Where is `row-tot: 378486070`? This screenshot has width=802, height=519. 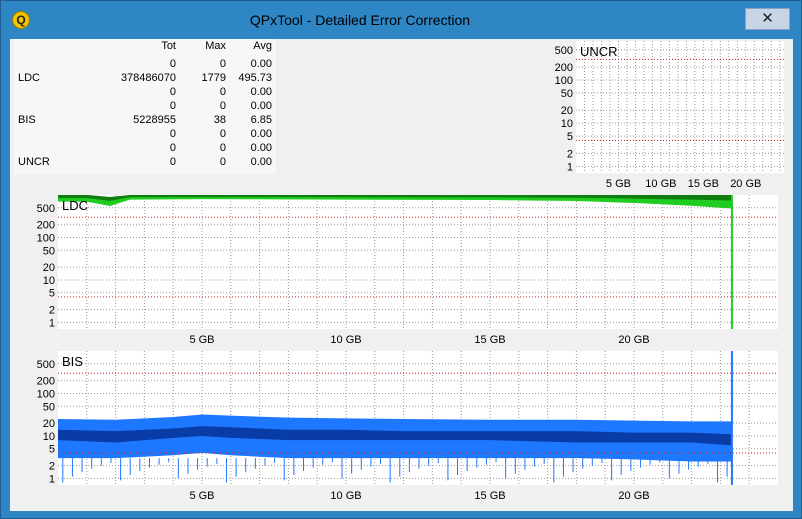
row-tot: 378486070 is located at coordinates (148, 78).